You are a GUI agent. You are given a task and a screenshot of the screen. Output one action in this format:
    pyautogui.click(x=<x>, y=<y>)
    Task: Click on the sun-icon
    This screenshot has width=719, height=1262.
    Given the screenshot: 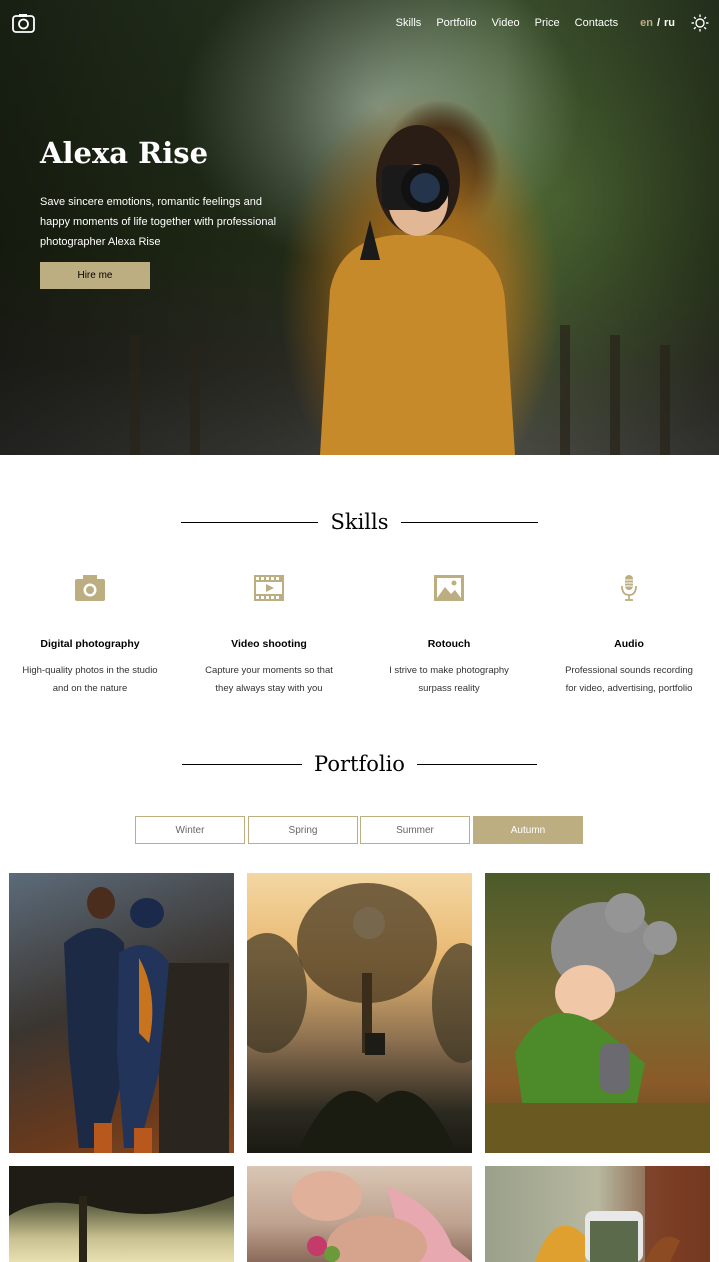 What is the action you would take?
    pyautogui.click(x=700, y=23)
    